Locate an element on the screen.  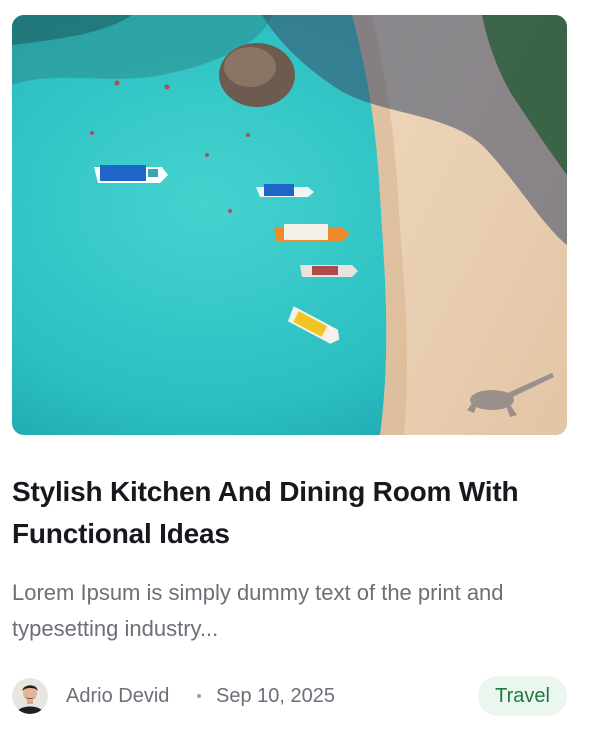
post-date: Sep 10, 2025 is located at coordinates (275, 696).